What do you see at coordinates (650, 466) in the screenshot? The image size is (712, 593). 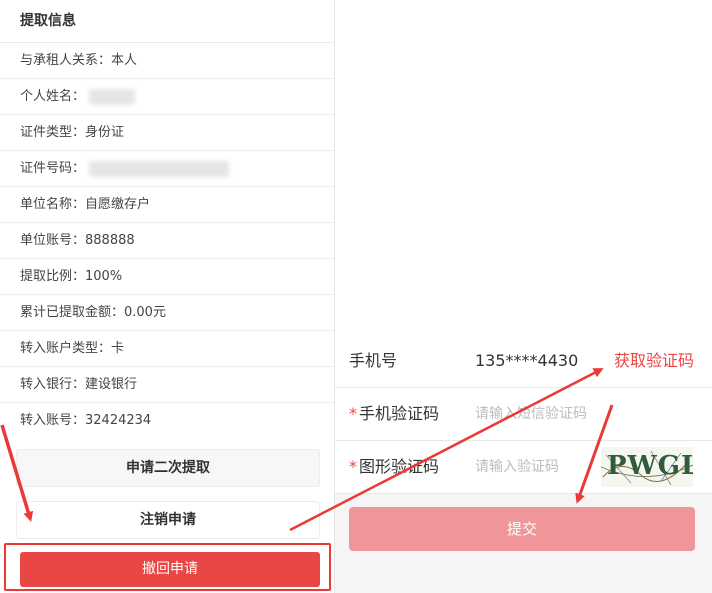 I see `captcha-text: PWGL` at bounding box center [650, 466].